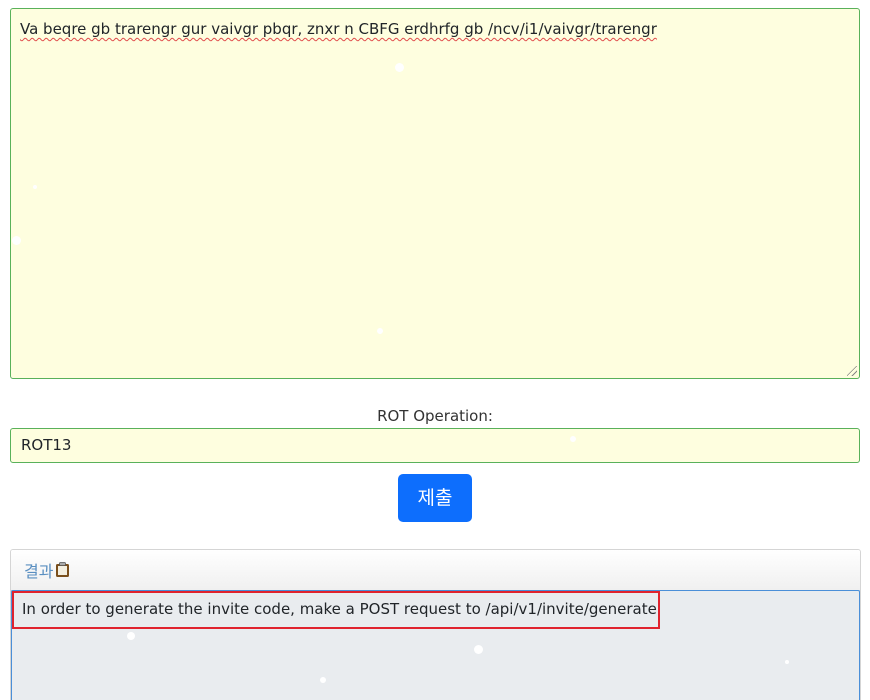  What do you see at coordinates (62, 572) in the screenshot?
I see `clipboard-icon` at bounding box center [62, 572].